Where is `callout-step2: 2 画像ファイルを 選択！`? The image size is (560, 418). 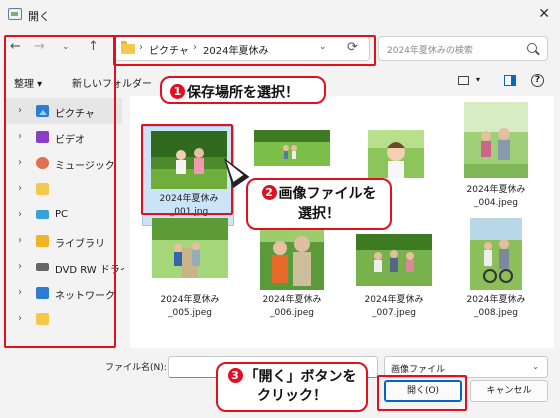
callout-step2: 2 画像ファイルを 選択！ is located at coordinates (319, 204).